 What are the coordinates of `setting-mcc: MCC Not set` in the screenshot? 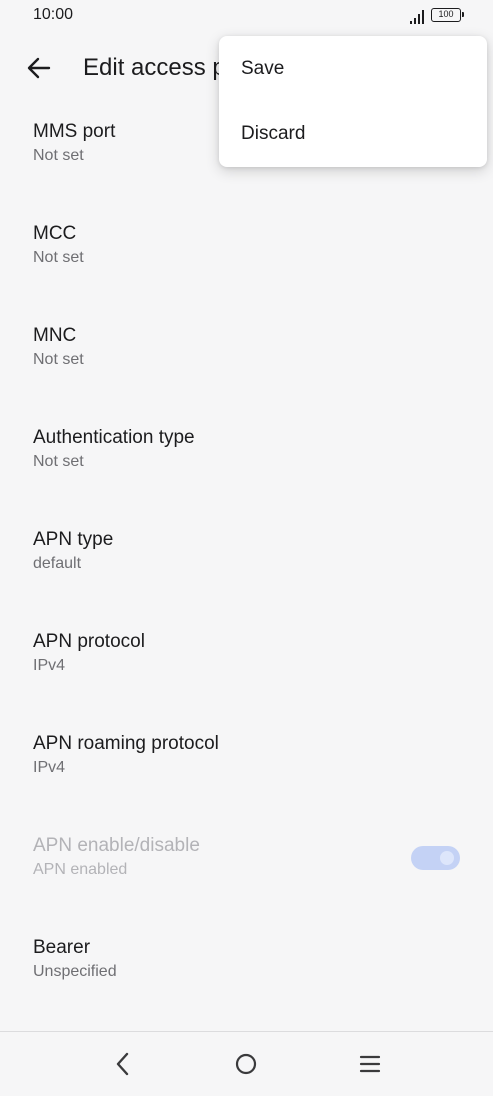 It's located at (253, 245).